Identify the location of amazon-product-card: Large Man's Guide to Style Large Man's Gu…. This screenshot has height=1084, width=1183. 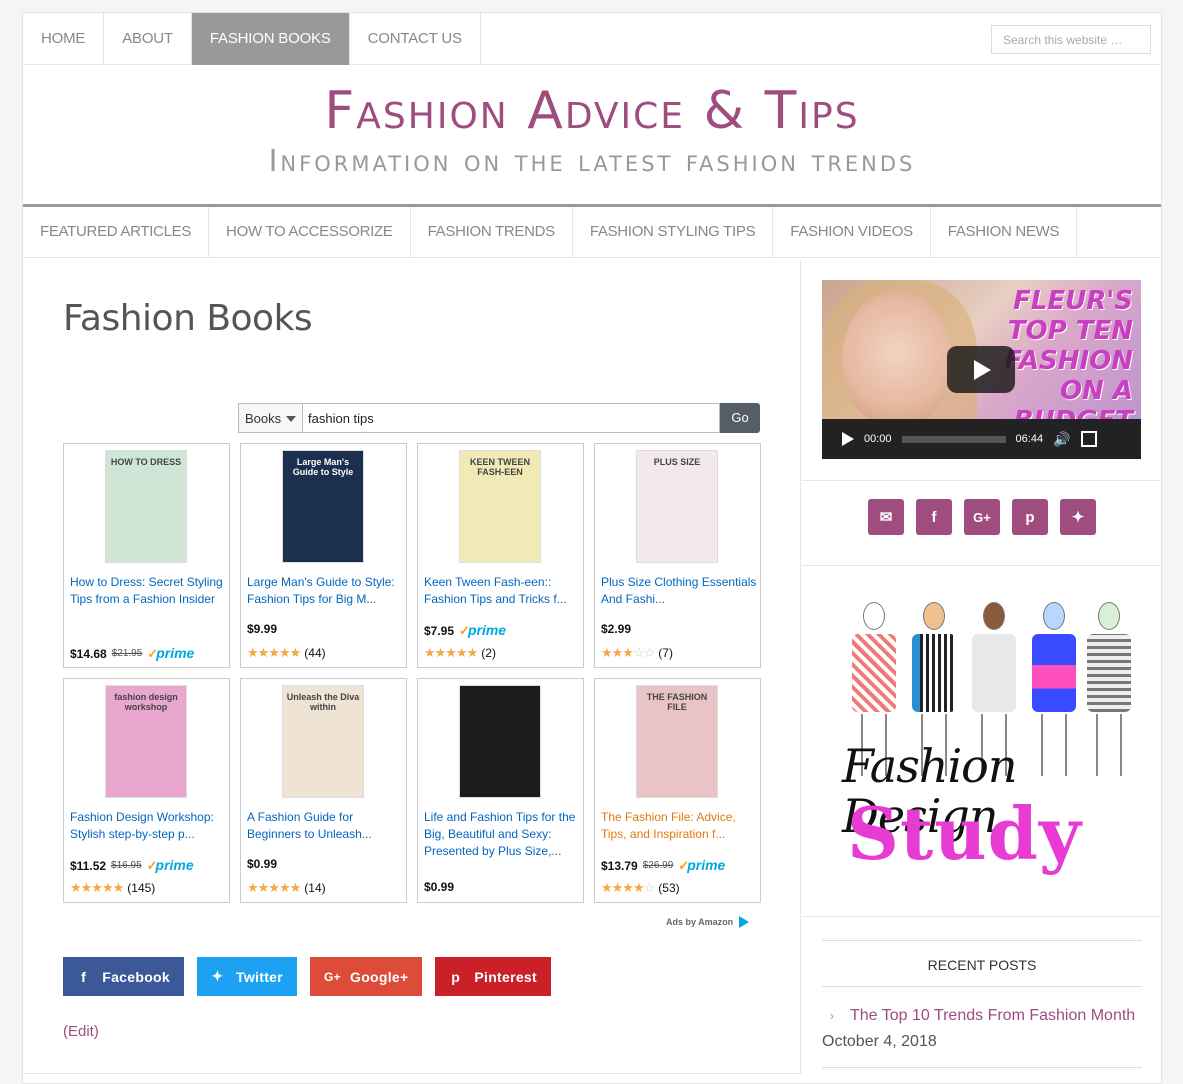
(323, 555).